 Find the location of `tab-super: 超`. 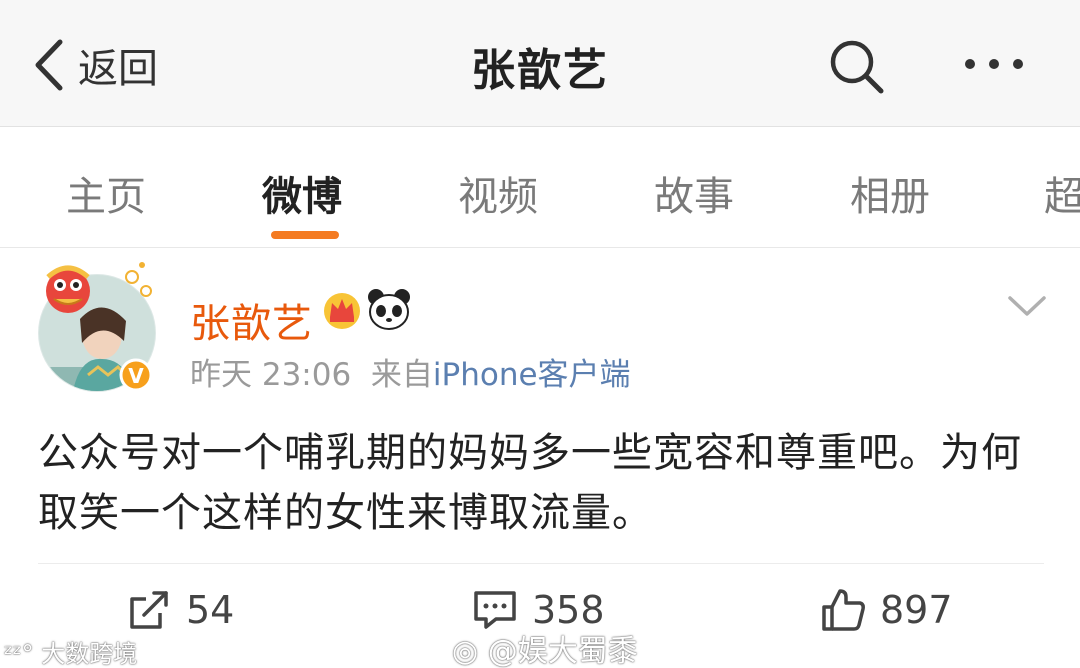

tab-super: 超 is located at coordinates (1062, 193).